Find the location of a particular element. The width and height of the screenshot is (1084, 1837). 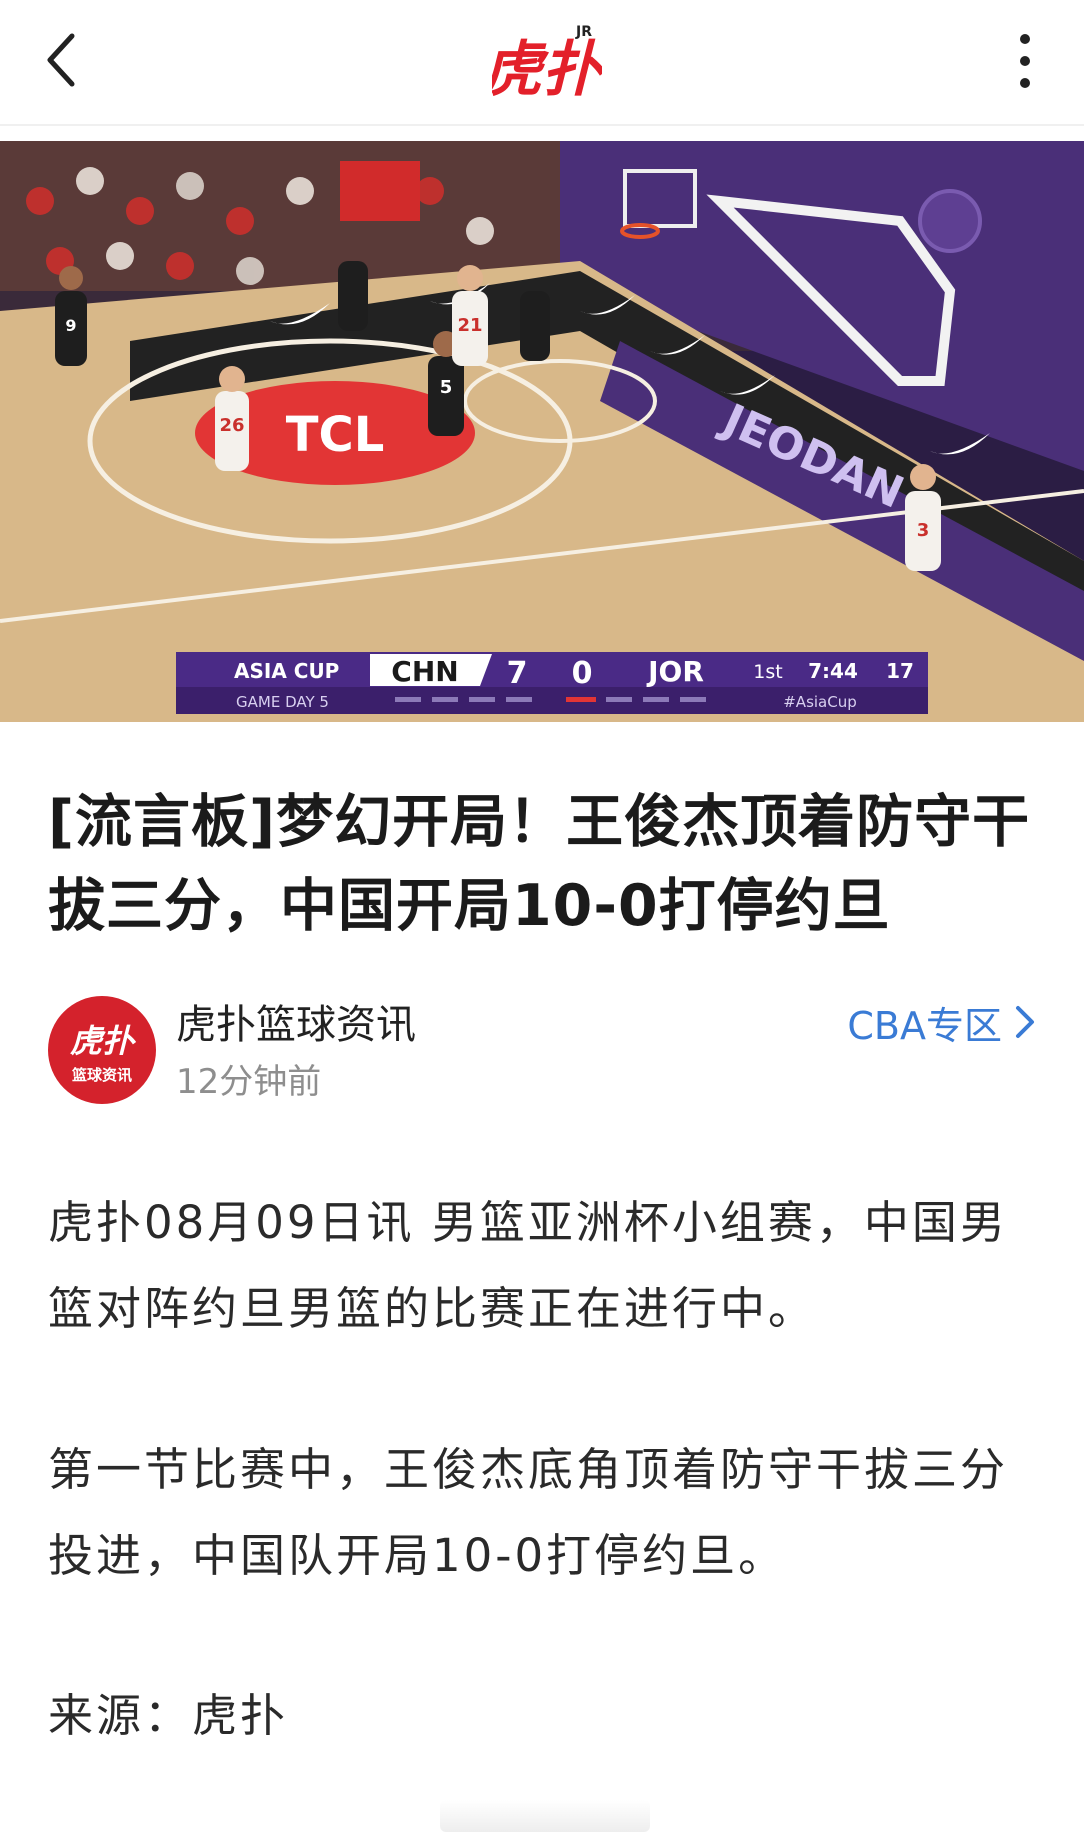

away-team: JOR is located at coordinates (675, 671).